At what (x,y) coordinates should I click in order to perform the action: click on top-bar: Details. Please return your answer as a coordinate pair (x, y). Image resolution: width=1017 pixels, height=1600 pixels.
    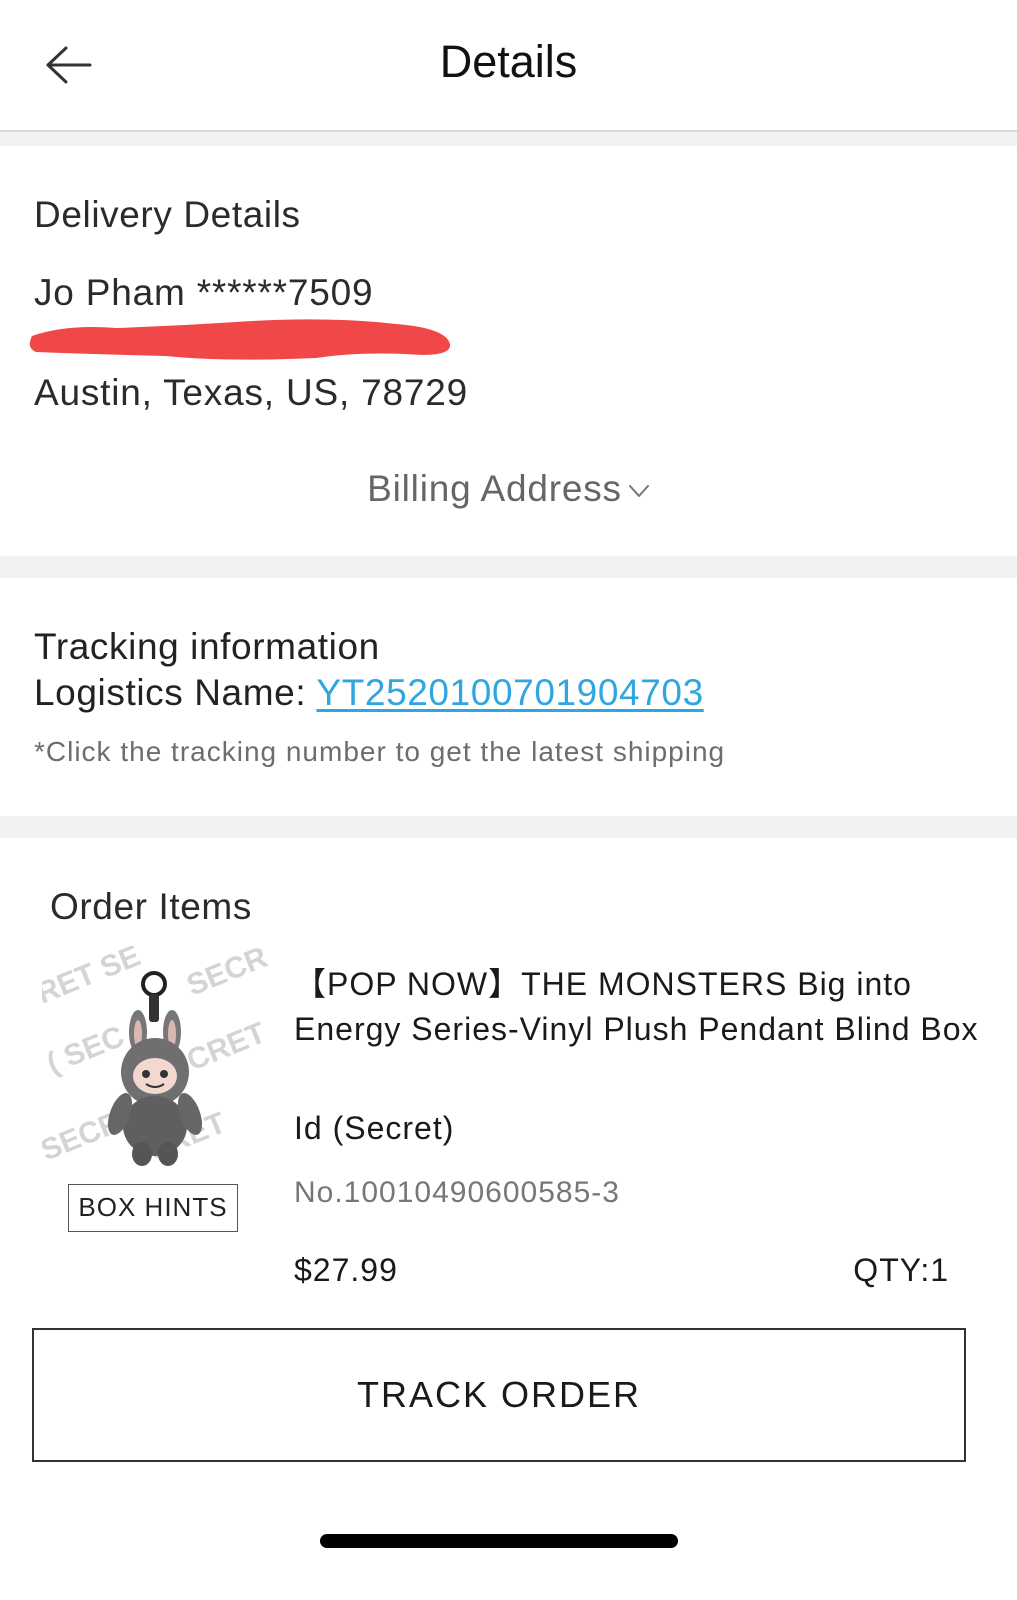
    Looking at the image, I should click on (508, 66).